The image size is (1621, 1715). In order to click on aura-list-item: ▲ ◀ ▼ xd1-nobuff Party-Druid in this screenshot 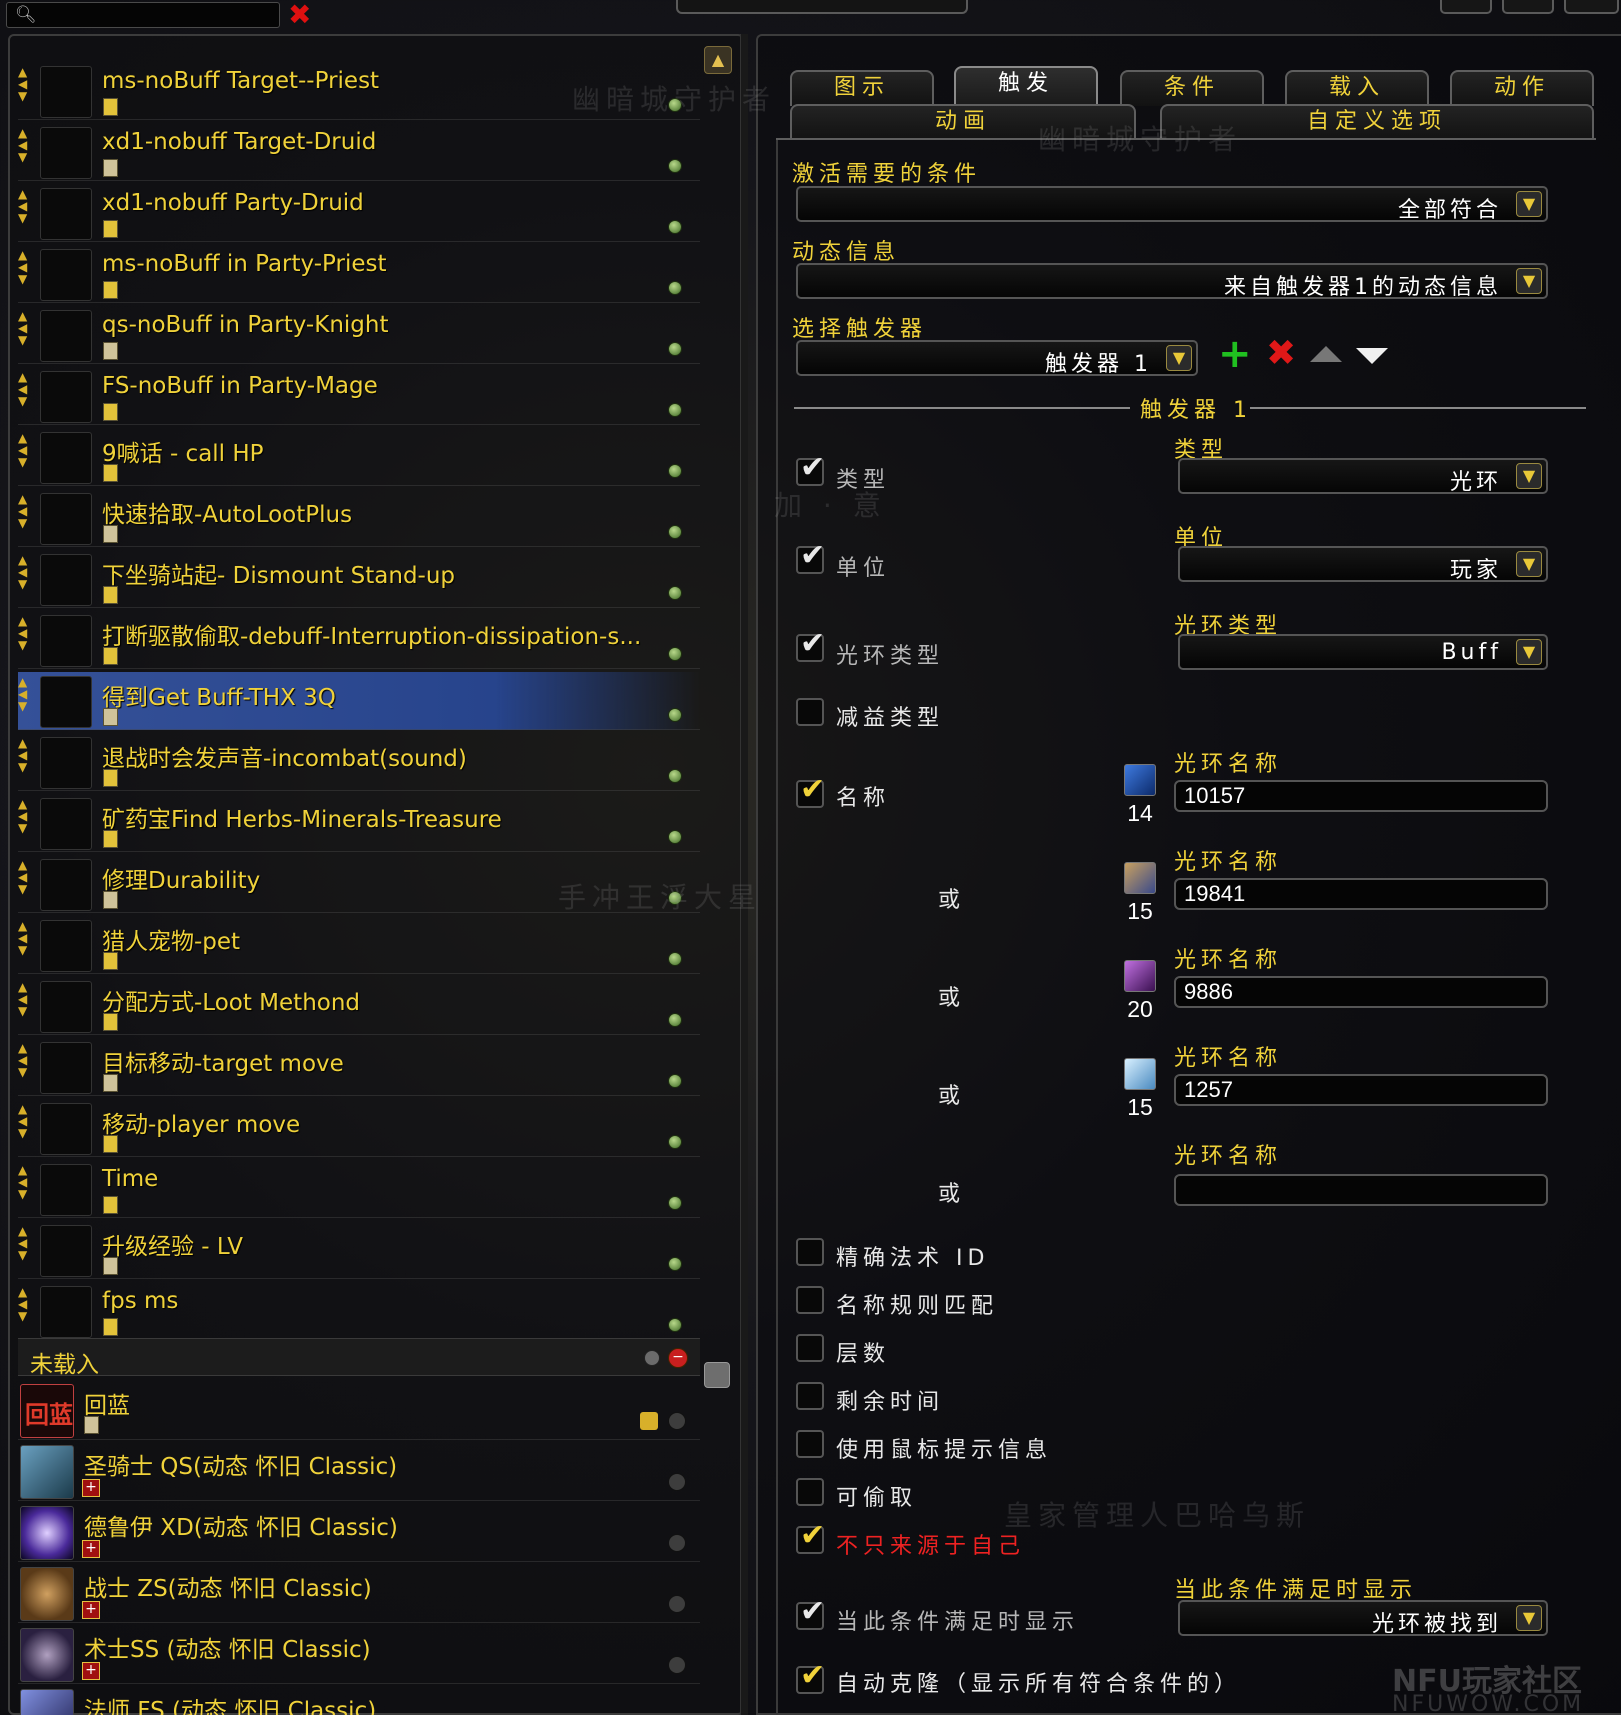, I will do `click(359, 213)`.